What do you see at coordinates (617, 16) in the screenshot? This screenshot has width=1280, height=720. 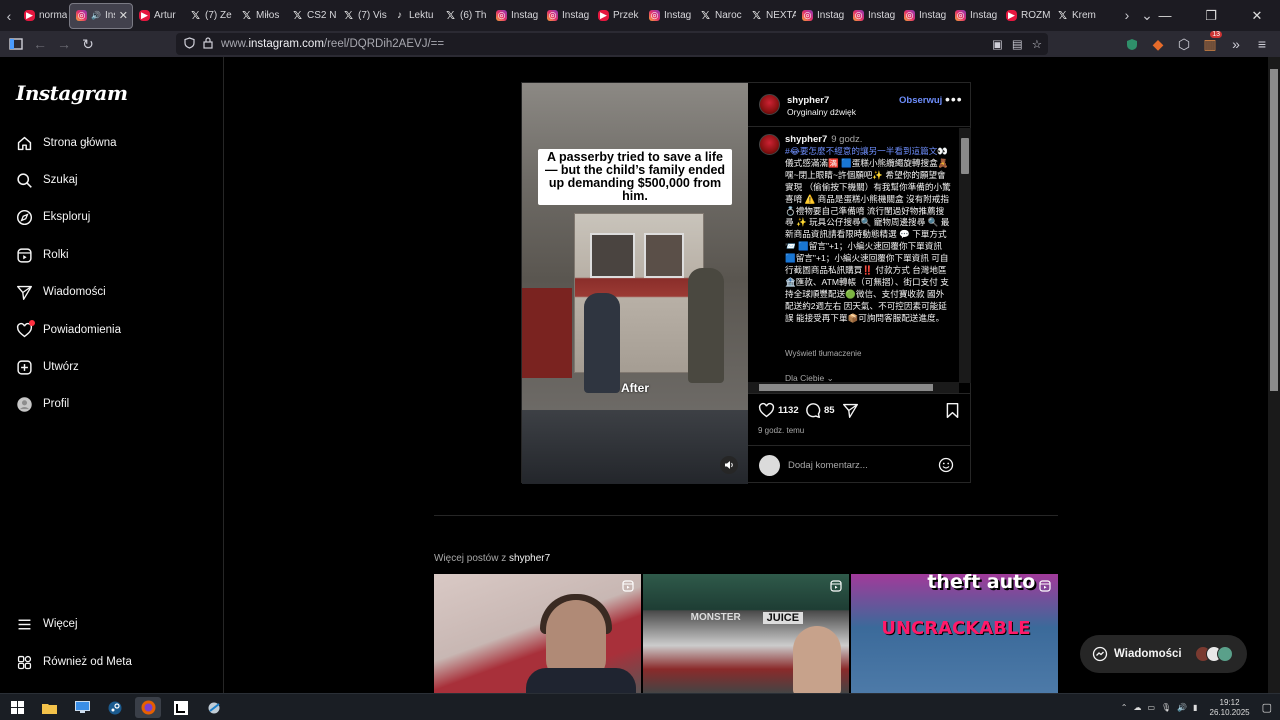 I see `browser-tab: ▶ Przek` at bounding box center [617, 16].